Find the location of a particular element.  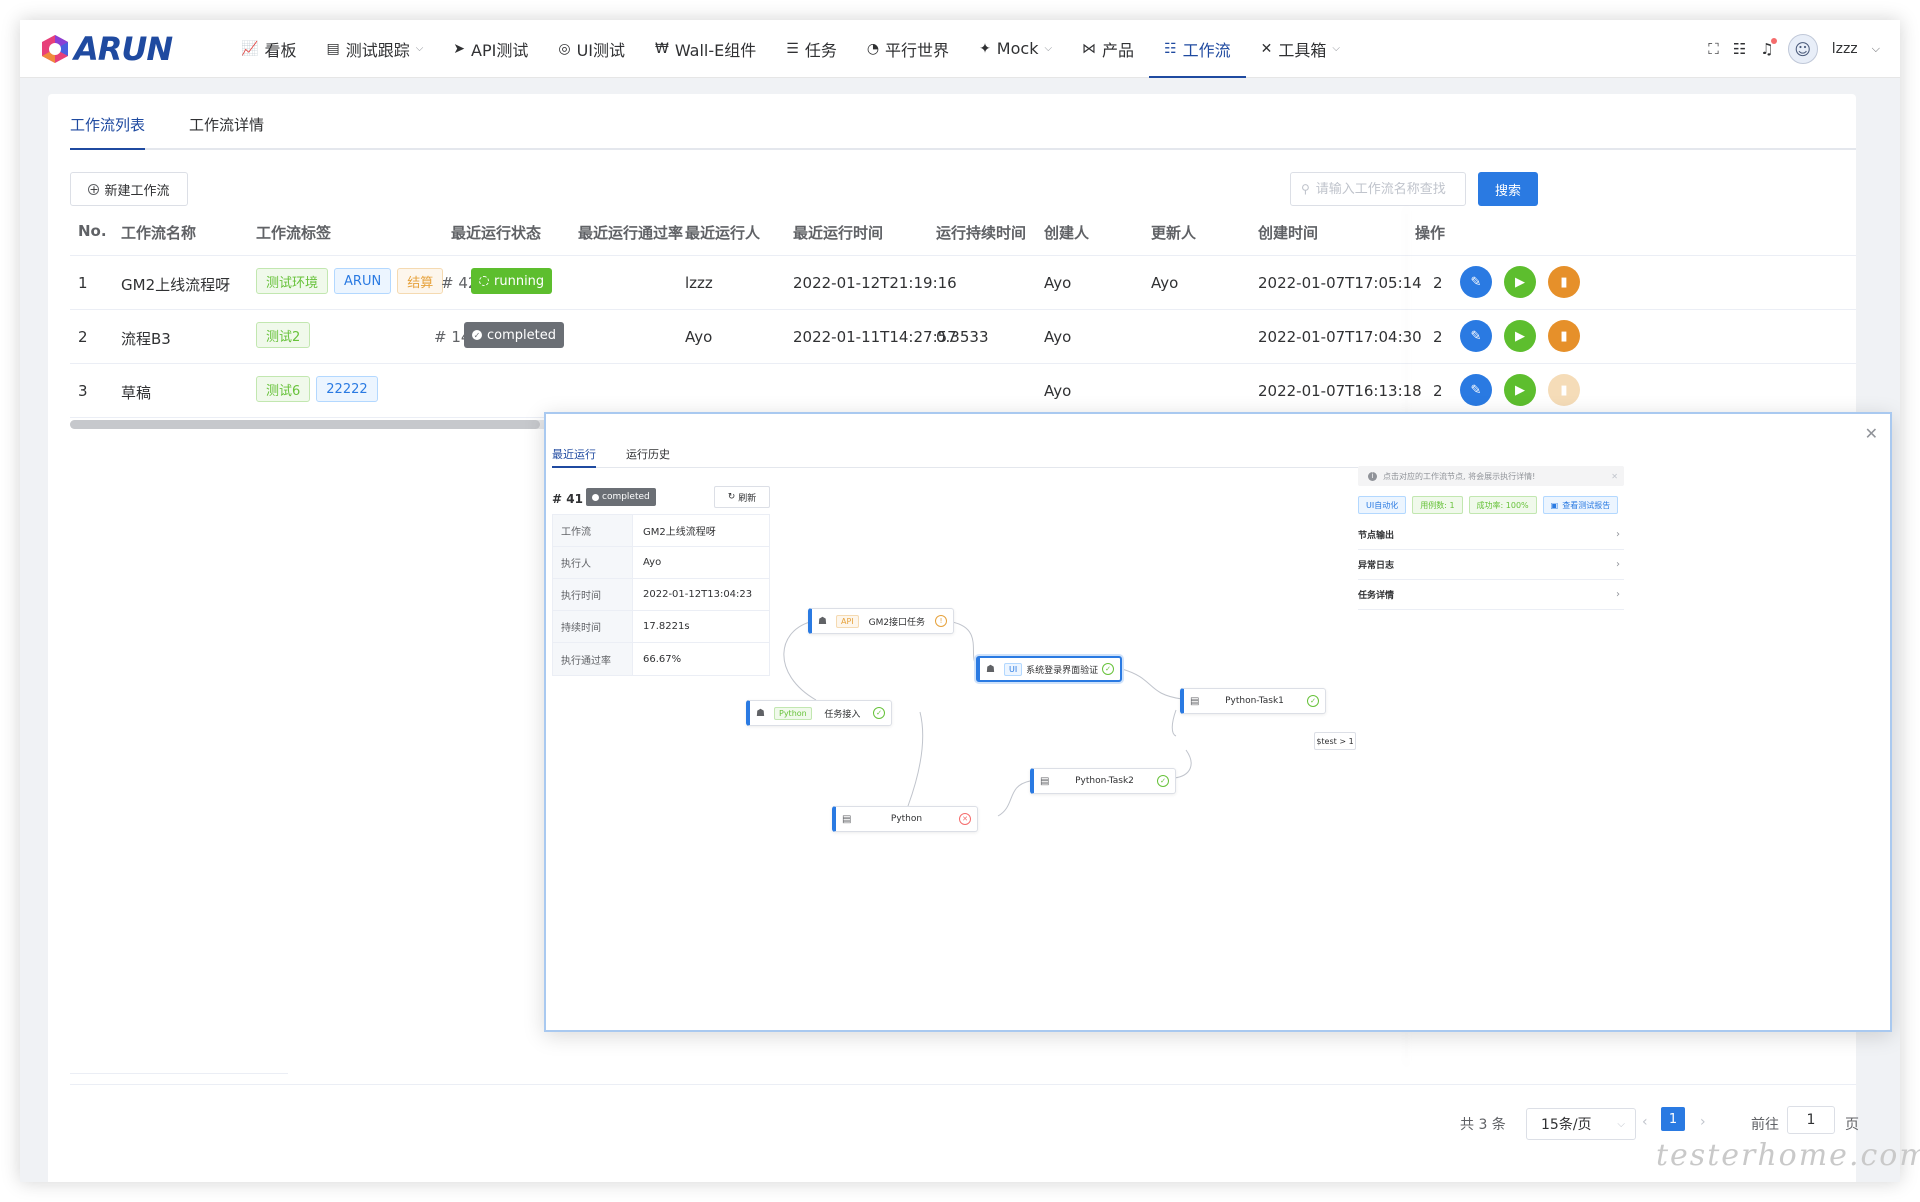

graph-node-python-task1: ▤ Python-Task1 ✓ is located at coordinates (1253, 701).